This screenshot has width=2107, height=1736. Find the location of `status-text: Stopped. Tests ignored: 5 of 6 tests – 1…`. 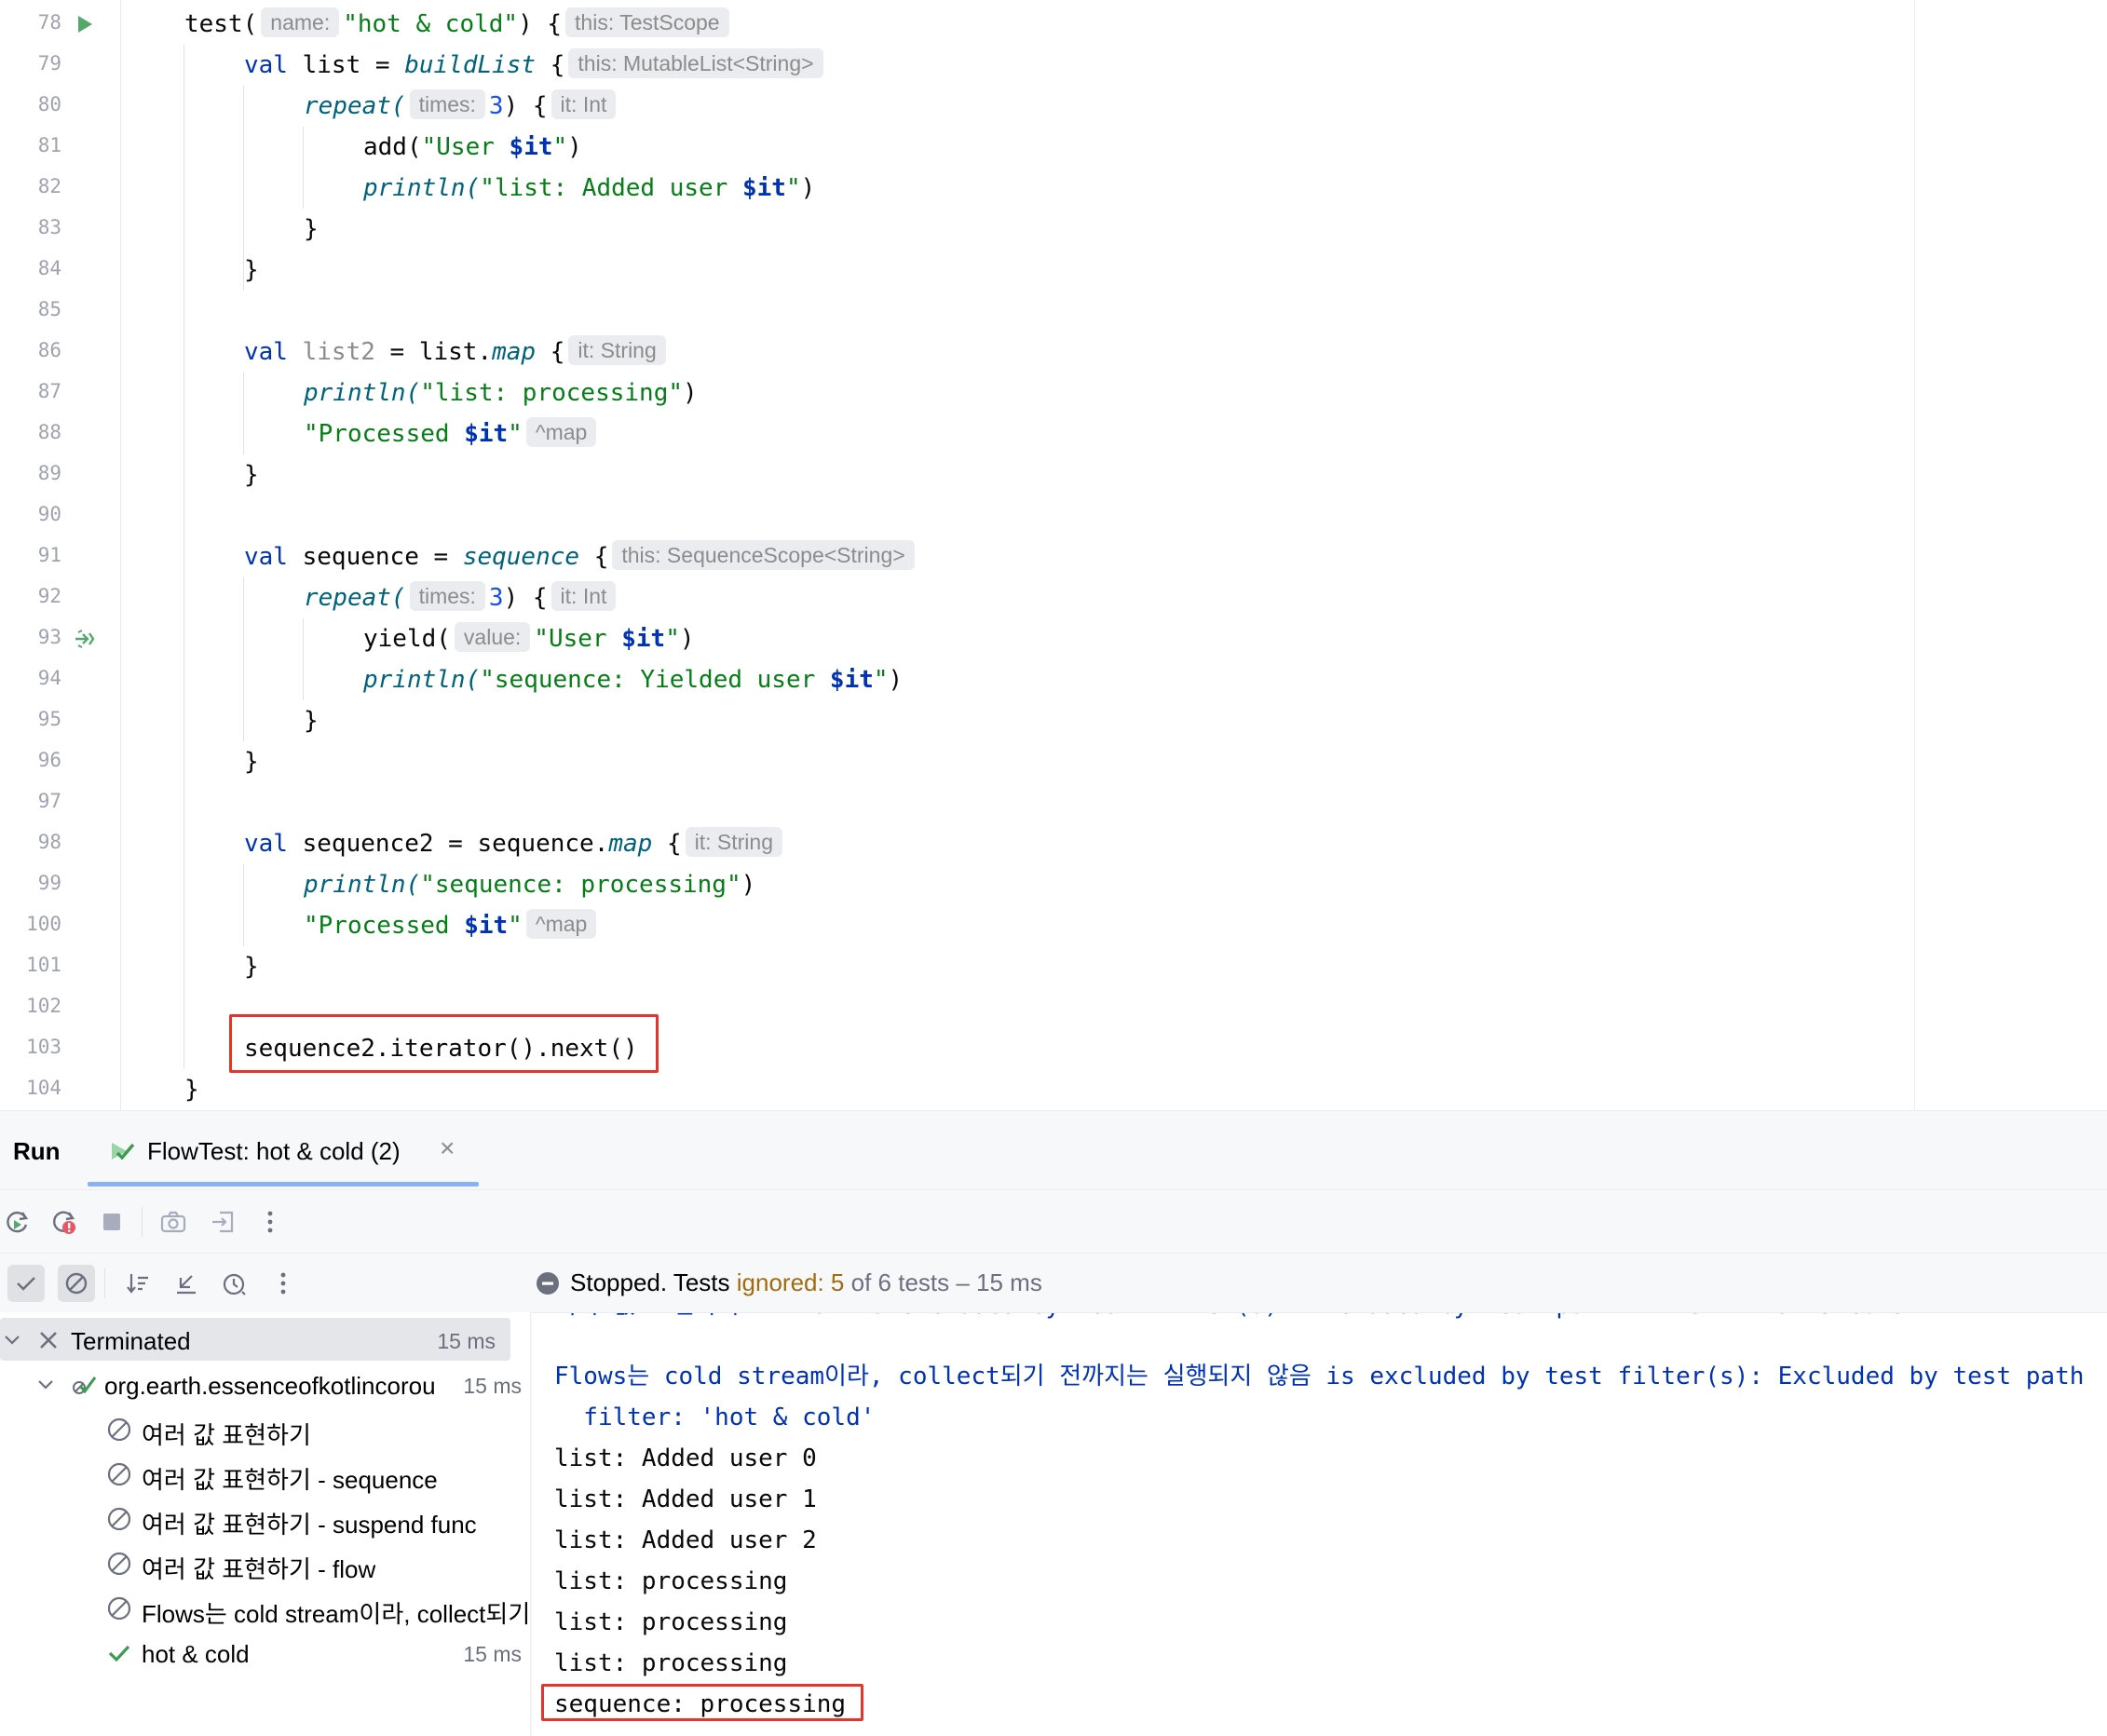

status-text: Stopped. Tests ignored: 5 of 6 tests – 1… is located at coordinates (806, 1282).